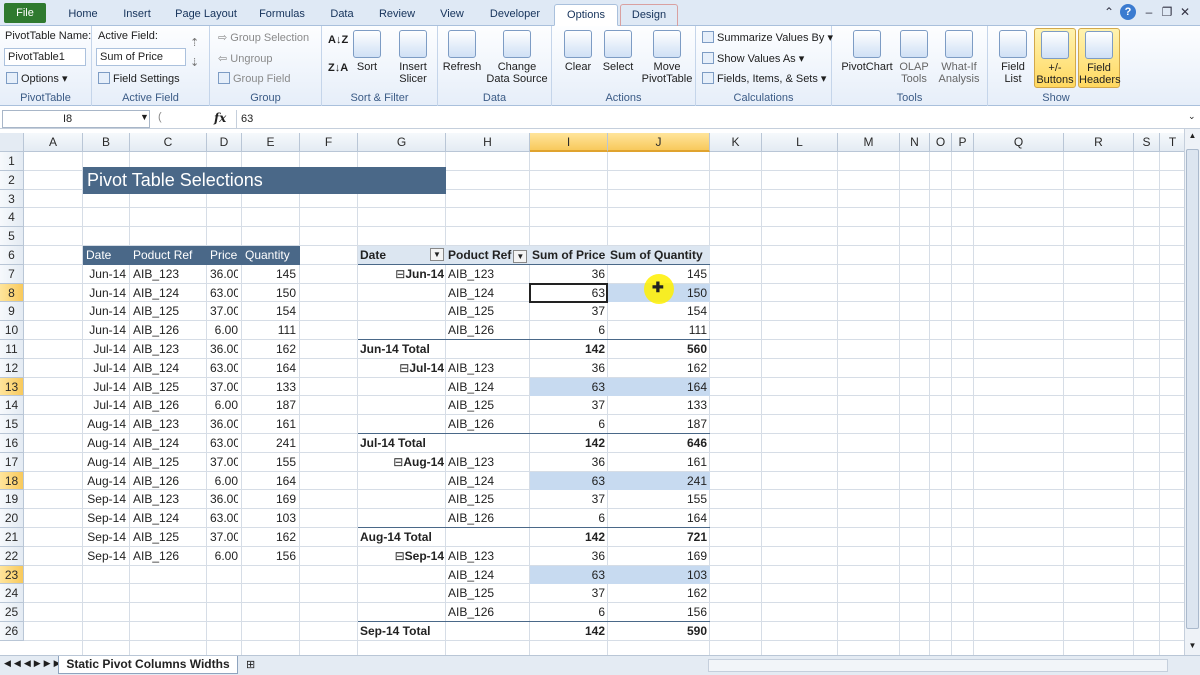 The image size is (1200, 675). Describe the element at coordinates (767, 37) in the screenshot. I see `summarize-values-button: Summarize Values By ▾` at that location.